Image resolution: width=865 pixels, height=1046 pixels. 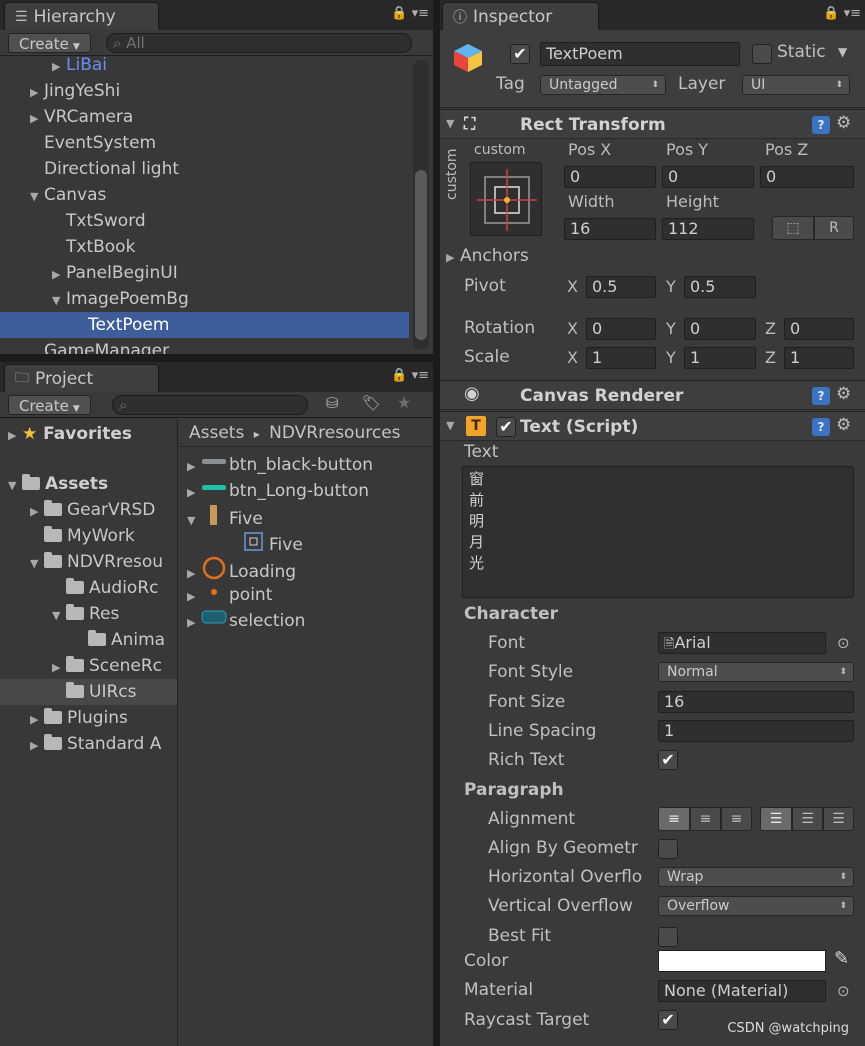 I want to click on hierarchy-item: ▶ PanelBeginUI, so click(x=204, y=273).